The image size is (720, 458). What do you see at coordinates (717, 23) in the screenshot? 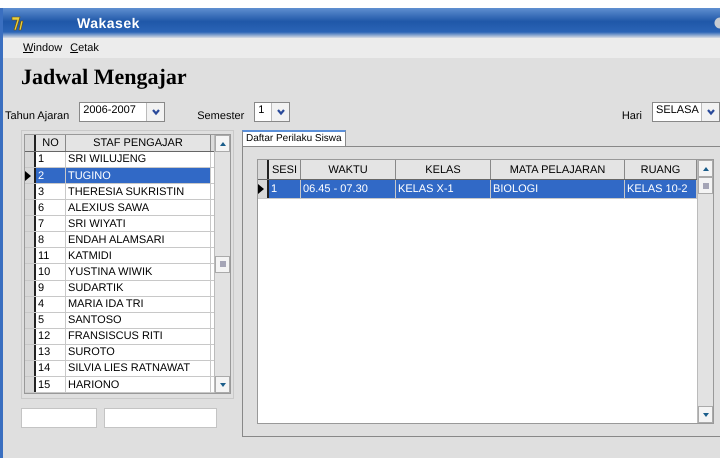
I see `close-icon` at bounding box center [717, 23].